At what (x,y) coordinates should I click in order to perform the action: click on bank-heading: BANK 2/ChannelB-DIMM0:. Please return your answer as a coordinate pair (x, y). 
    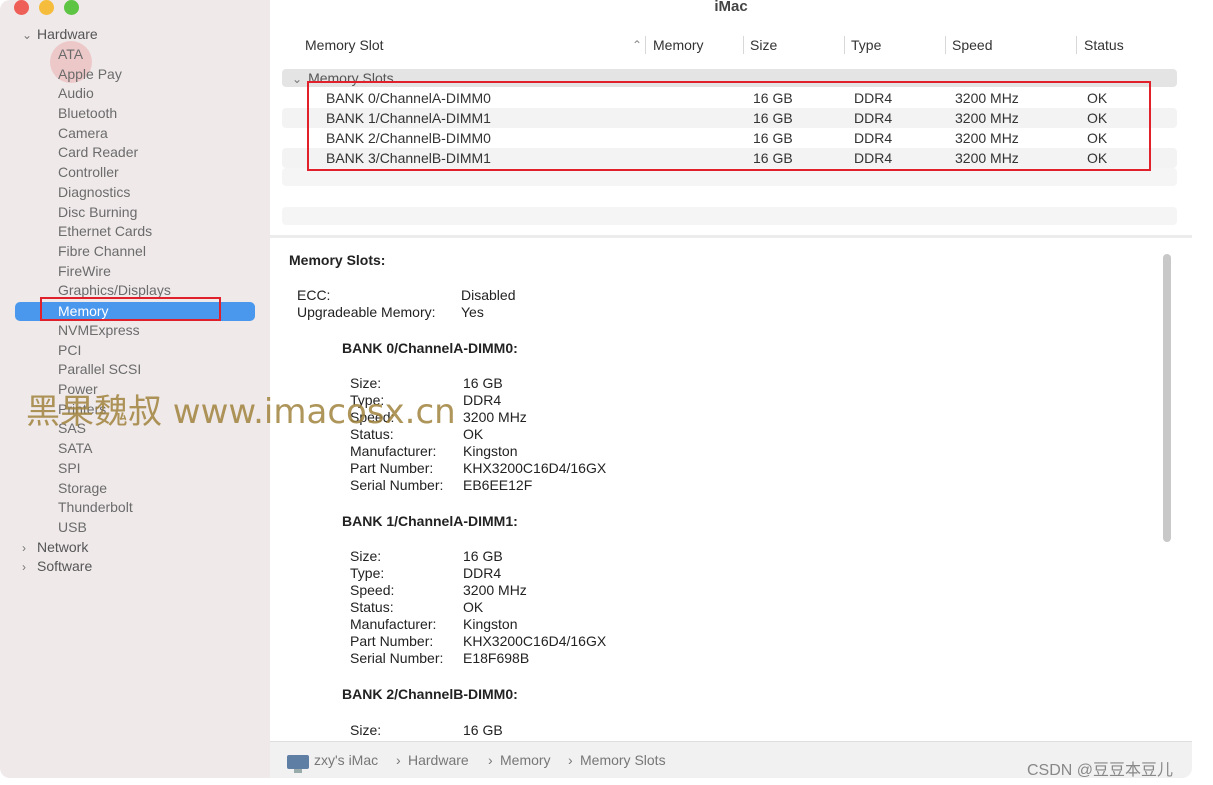
    Looking at the image, I should click on (430, 694).